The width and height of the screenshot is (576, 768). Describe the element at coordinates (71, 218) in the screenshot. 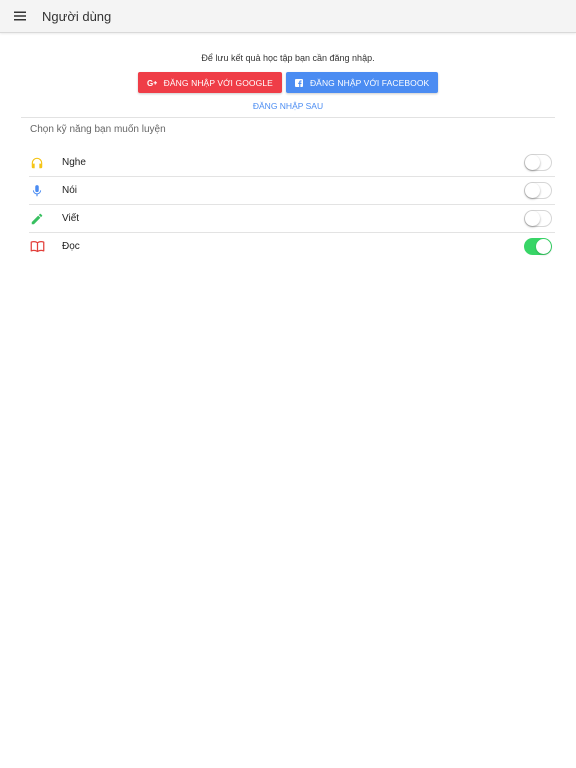

I see `skill-label: Viết` at that location.